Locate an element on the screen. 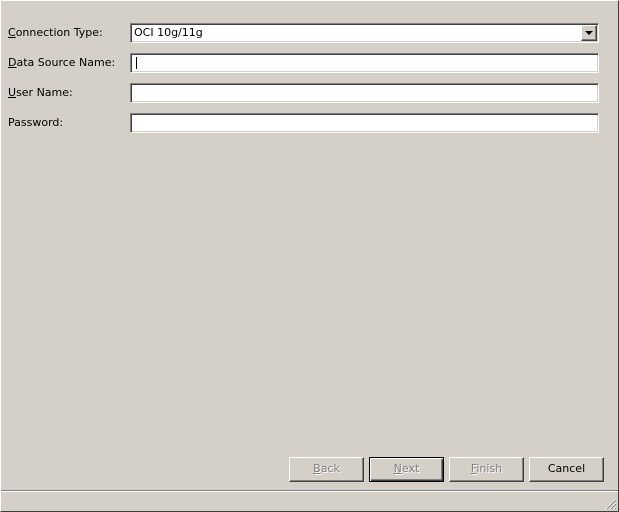  connection-type-select: OCI 10g/11g is located at coordinates (364, 33).